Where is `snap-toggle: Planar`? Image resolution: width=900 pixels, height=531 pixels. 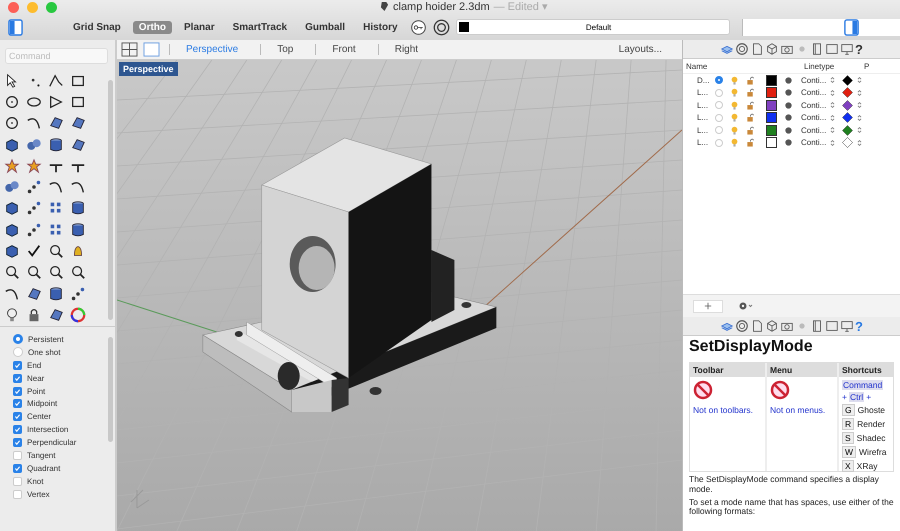
snap-toggle: Planar is located at coordinates (199, 27).